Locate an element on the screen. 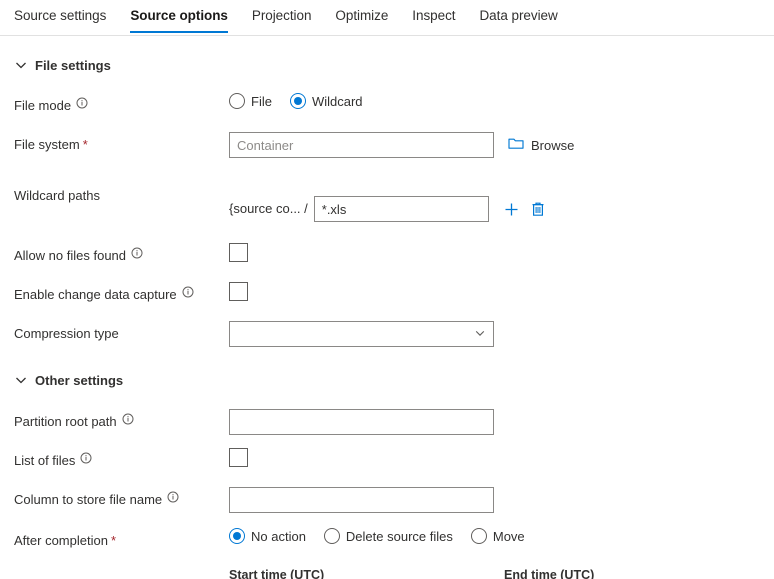 The image size is (774, 579). label-enable-change-data-capture-text: Enable change data capture is located at coordinates (95, 294).